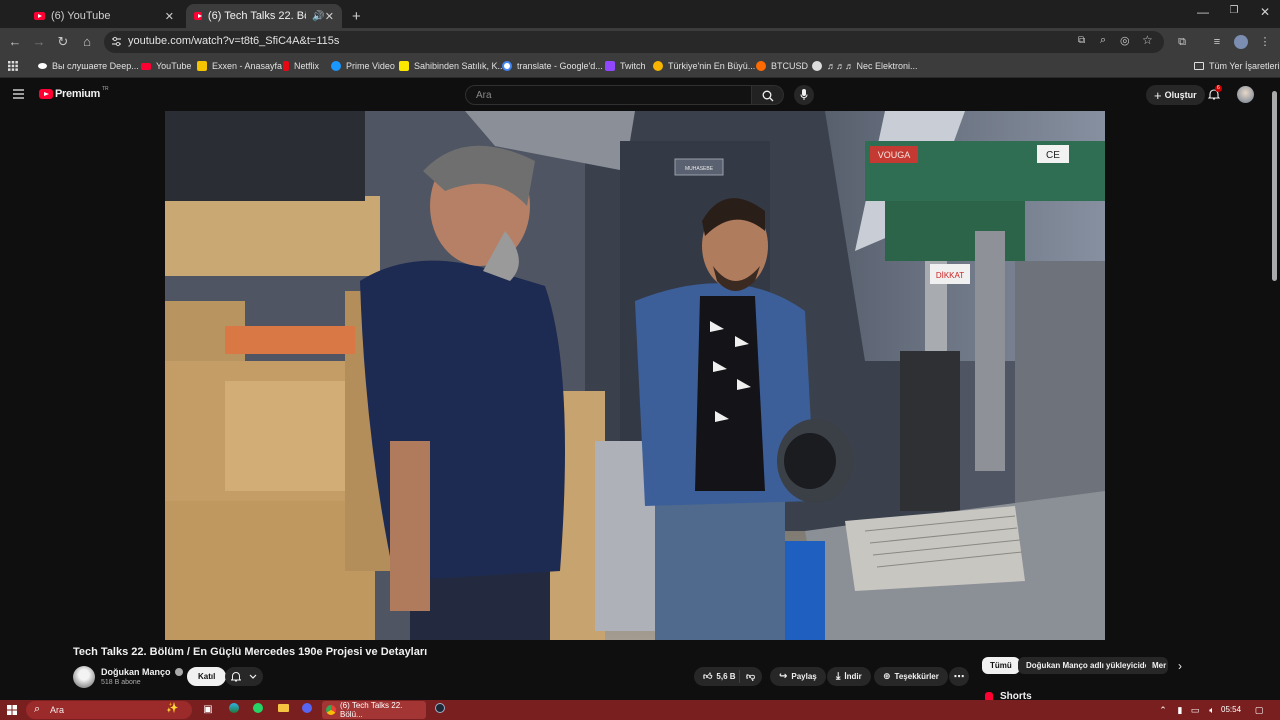 The width and height of the screenshot is (1280, 720). I want to click on back-arrow-icon: ←, so click(15, 42).